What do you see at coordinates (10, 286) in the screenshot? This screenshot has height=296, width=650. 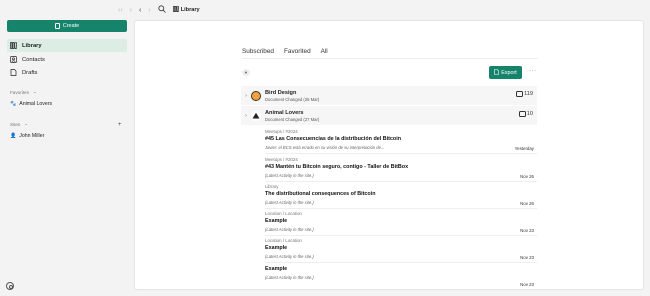 I see `settings-icon` at bounding box center [10, 286].